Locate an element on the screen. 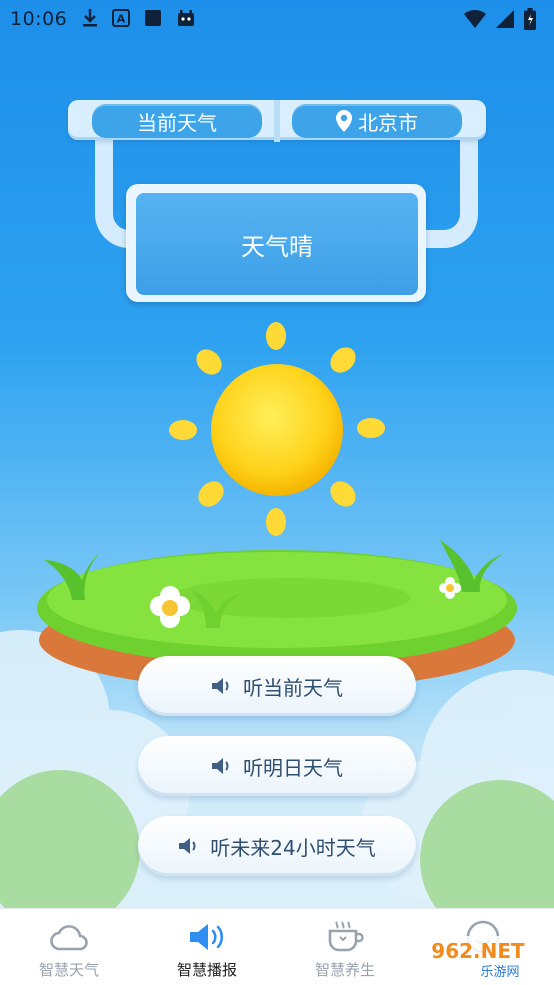  teacup-icon is located at coordinates (346, 936).